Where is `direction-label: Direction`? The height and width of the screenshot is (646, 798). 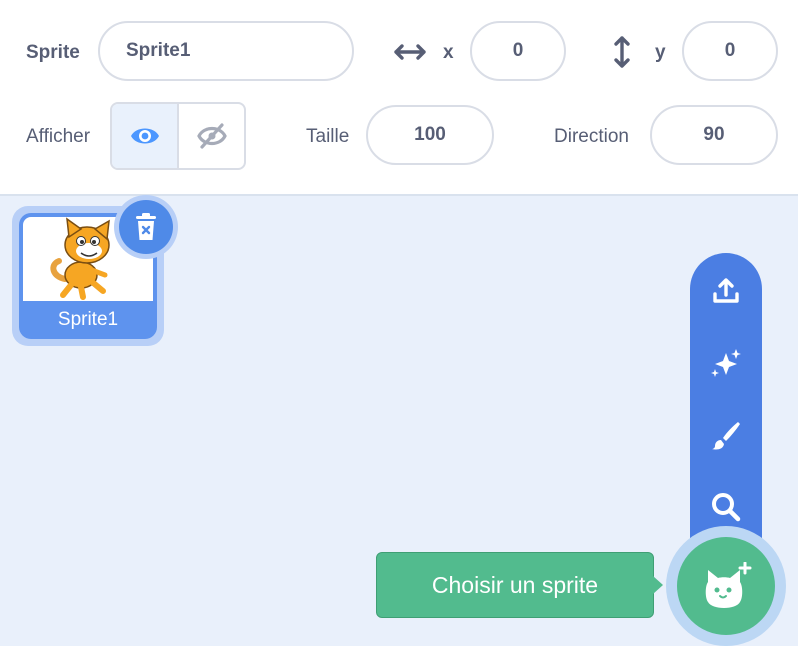 direction-label: Direction is located at coordinates (591, 136).